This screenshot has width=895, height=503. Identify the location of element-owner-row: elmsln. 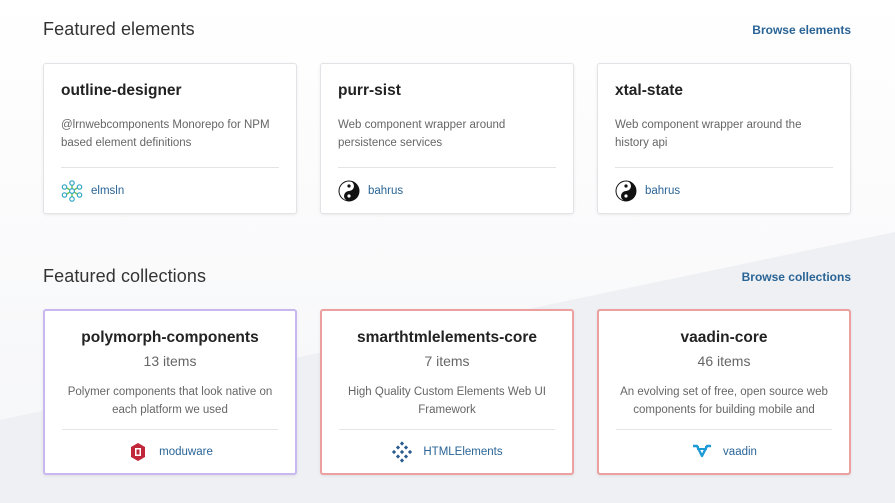
(170, 190).